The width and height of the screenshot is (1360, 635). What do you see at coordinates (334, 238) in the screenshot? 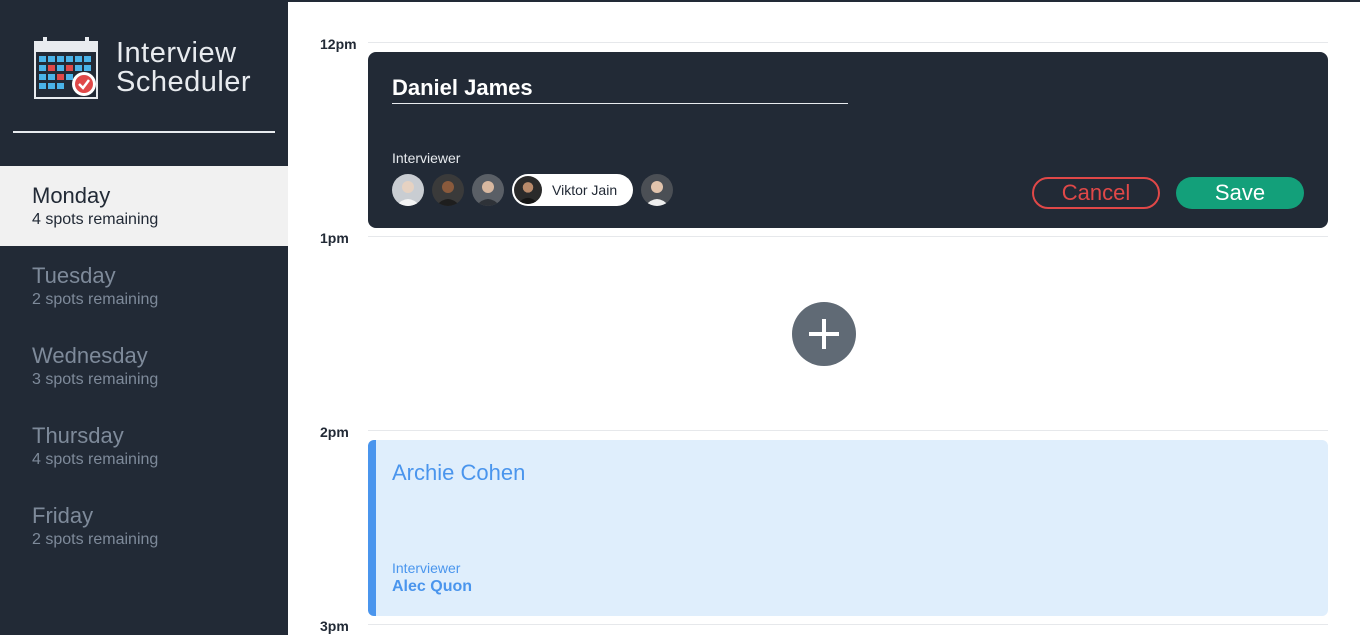
I see `time-label-1pm: 1pm` at bounding box center [334, 238].